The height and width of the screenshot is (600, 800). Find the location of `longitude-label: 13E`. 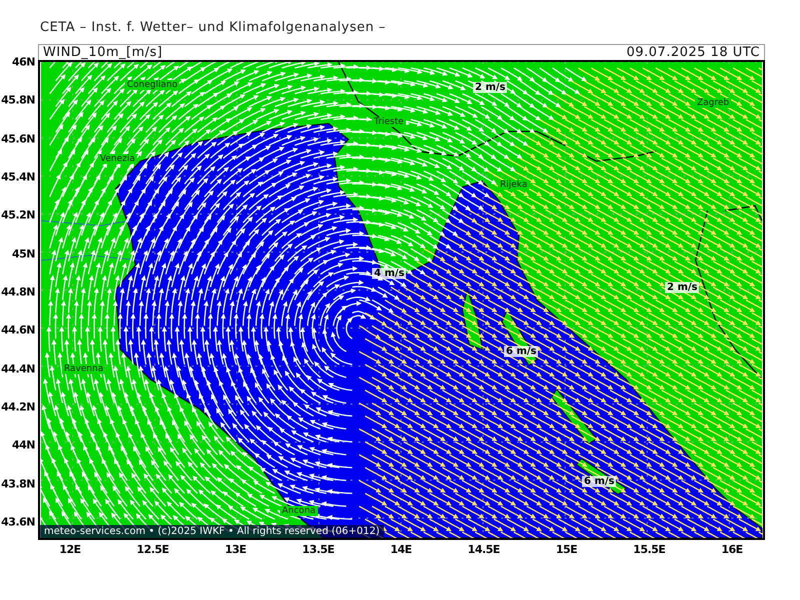

longitude-label: 13E is located at coordinates (235, 549).